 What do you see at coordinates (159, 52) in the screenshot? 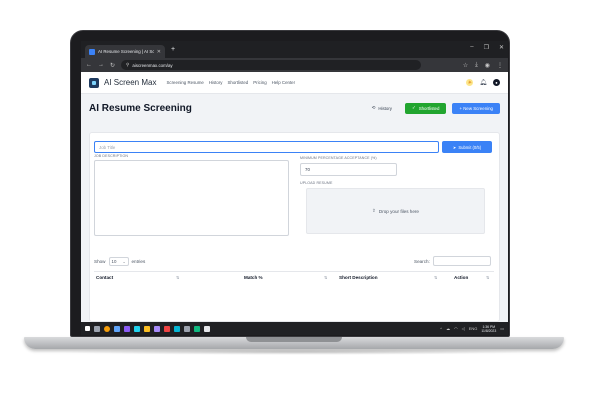
I see `close-tab-icon: ✕` at bounding box center [159, 52].